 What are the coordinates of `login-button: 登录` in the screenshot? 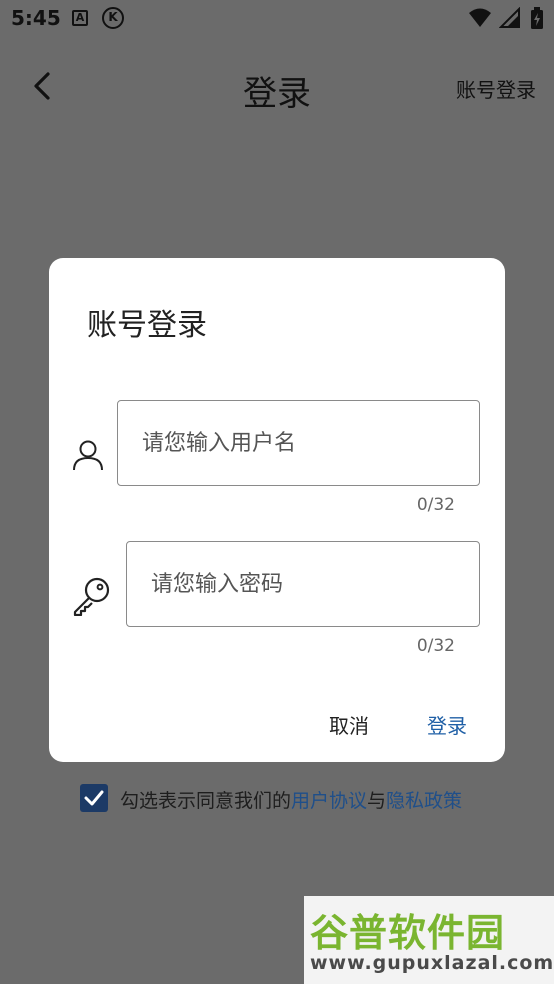 It's located at (447, 724).